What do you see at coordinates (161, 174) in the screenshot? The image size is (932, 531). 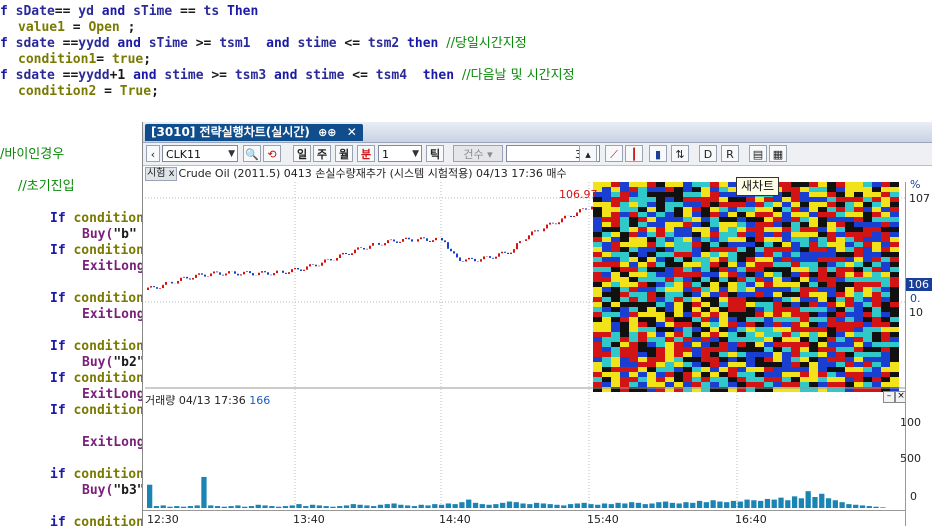 I see `info-tag: 시험 x` at bounding box center [161, 174].